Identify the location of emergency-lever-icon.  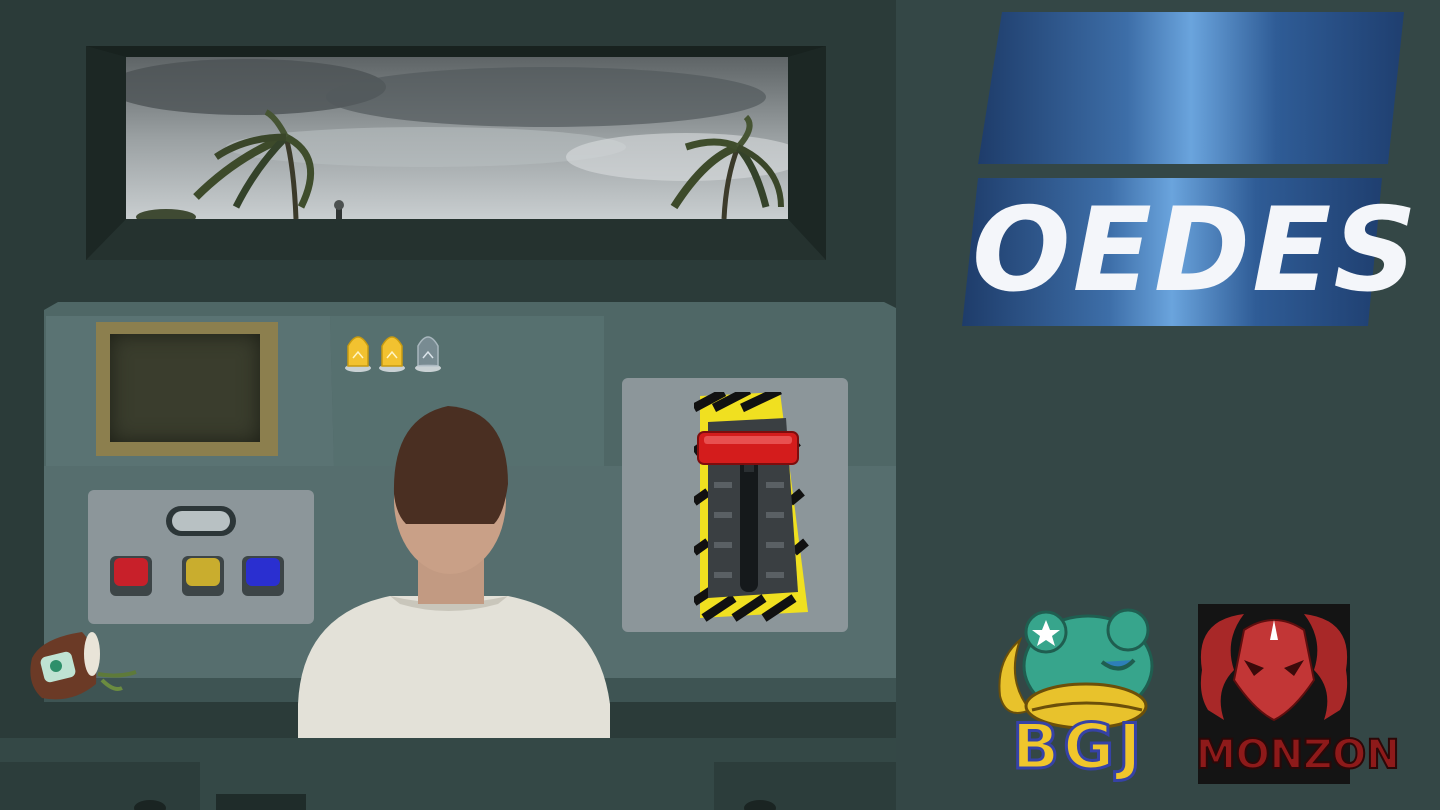
(754, 507).